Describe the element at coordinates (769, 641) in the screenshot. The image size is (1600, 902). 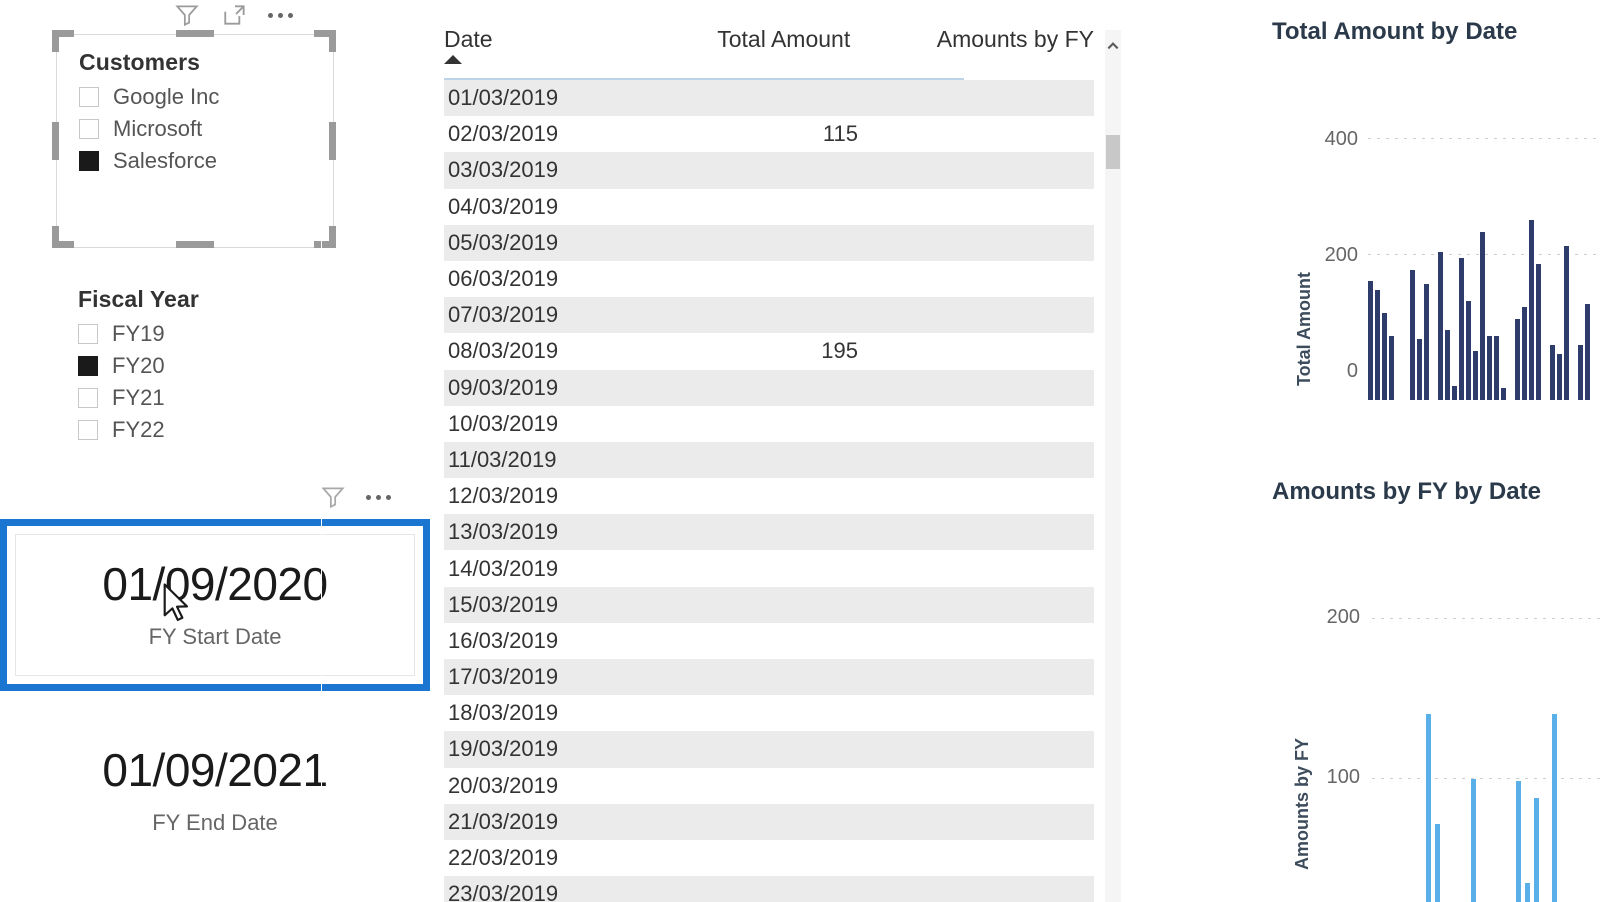
I see `table-row: 16/03/2019` at that location.